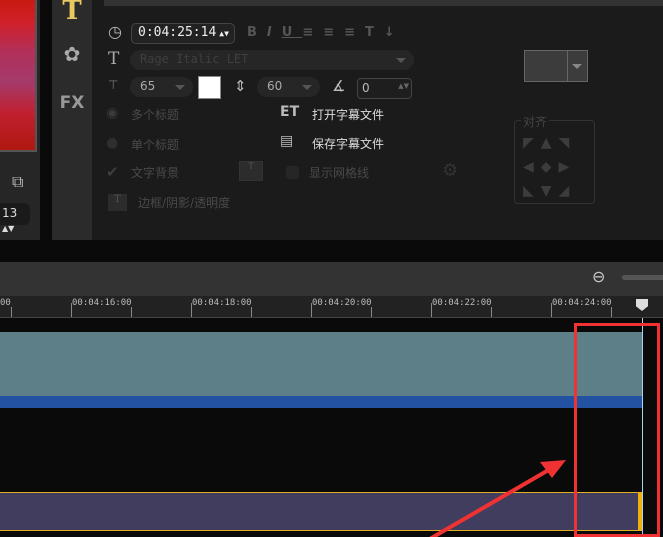 This screenshot has width=663, height=537. What do you see at coordinates (497, 498) in the screenshot?
I see `annotation-arrow` at bounding box center [497, 498].